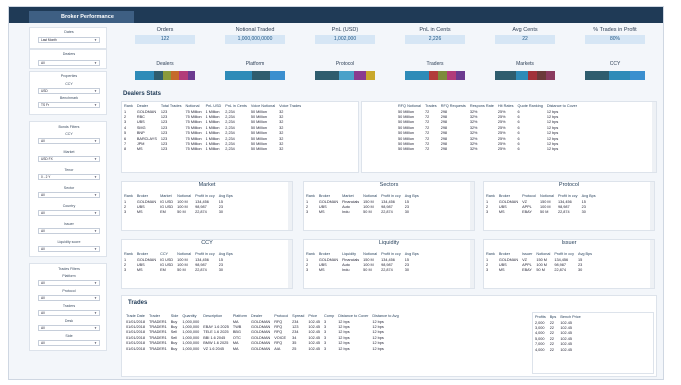  I want to click on column-header: Spread, so click(298, 315).